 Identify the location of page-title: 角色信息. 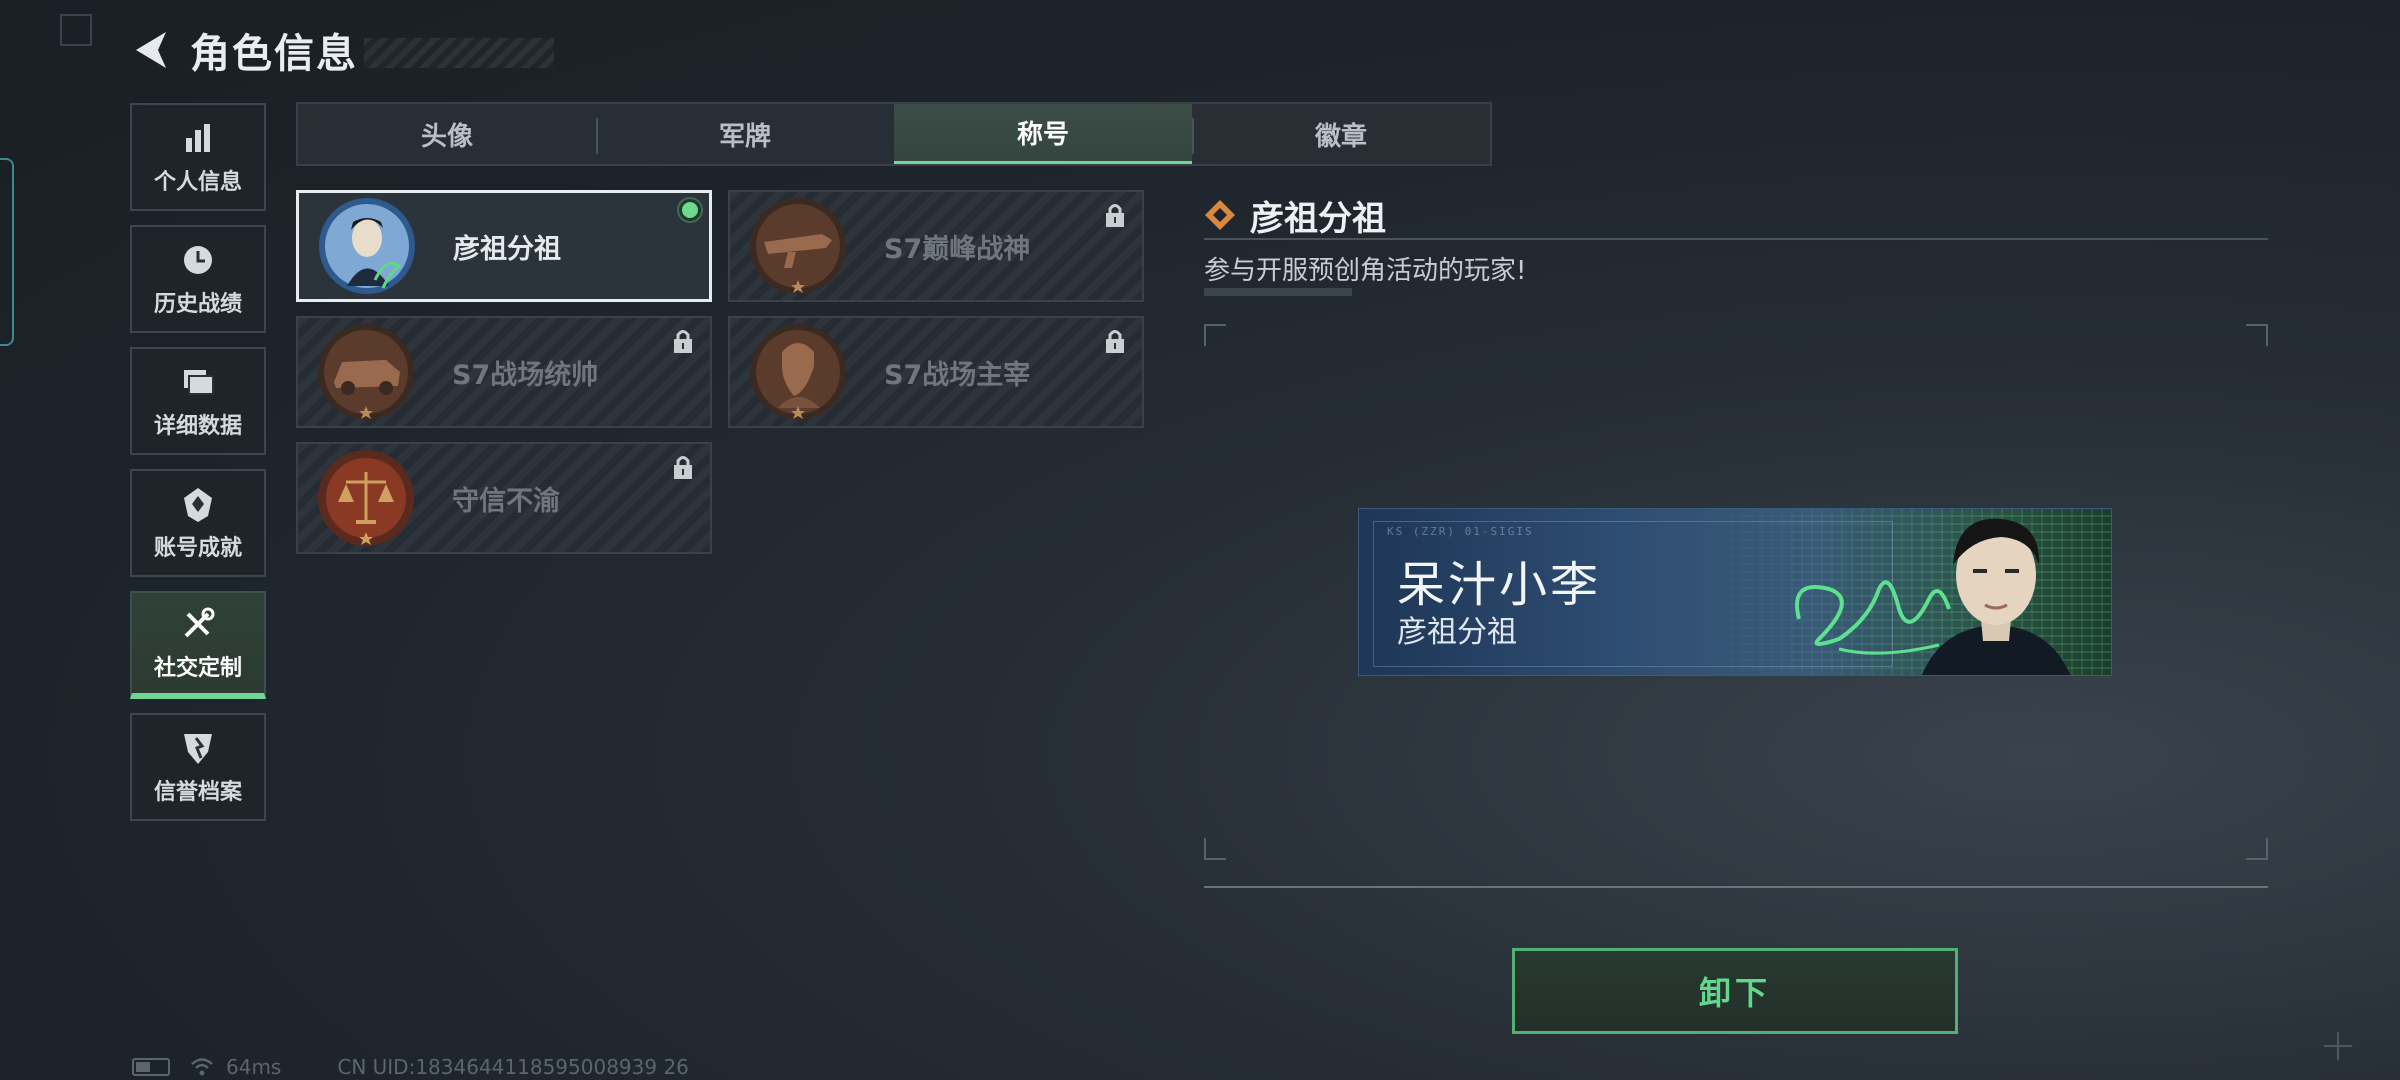
(274, 54).